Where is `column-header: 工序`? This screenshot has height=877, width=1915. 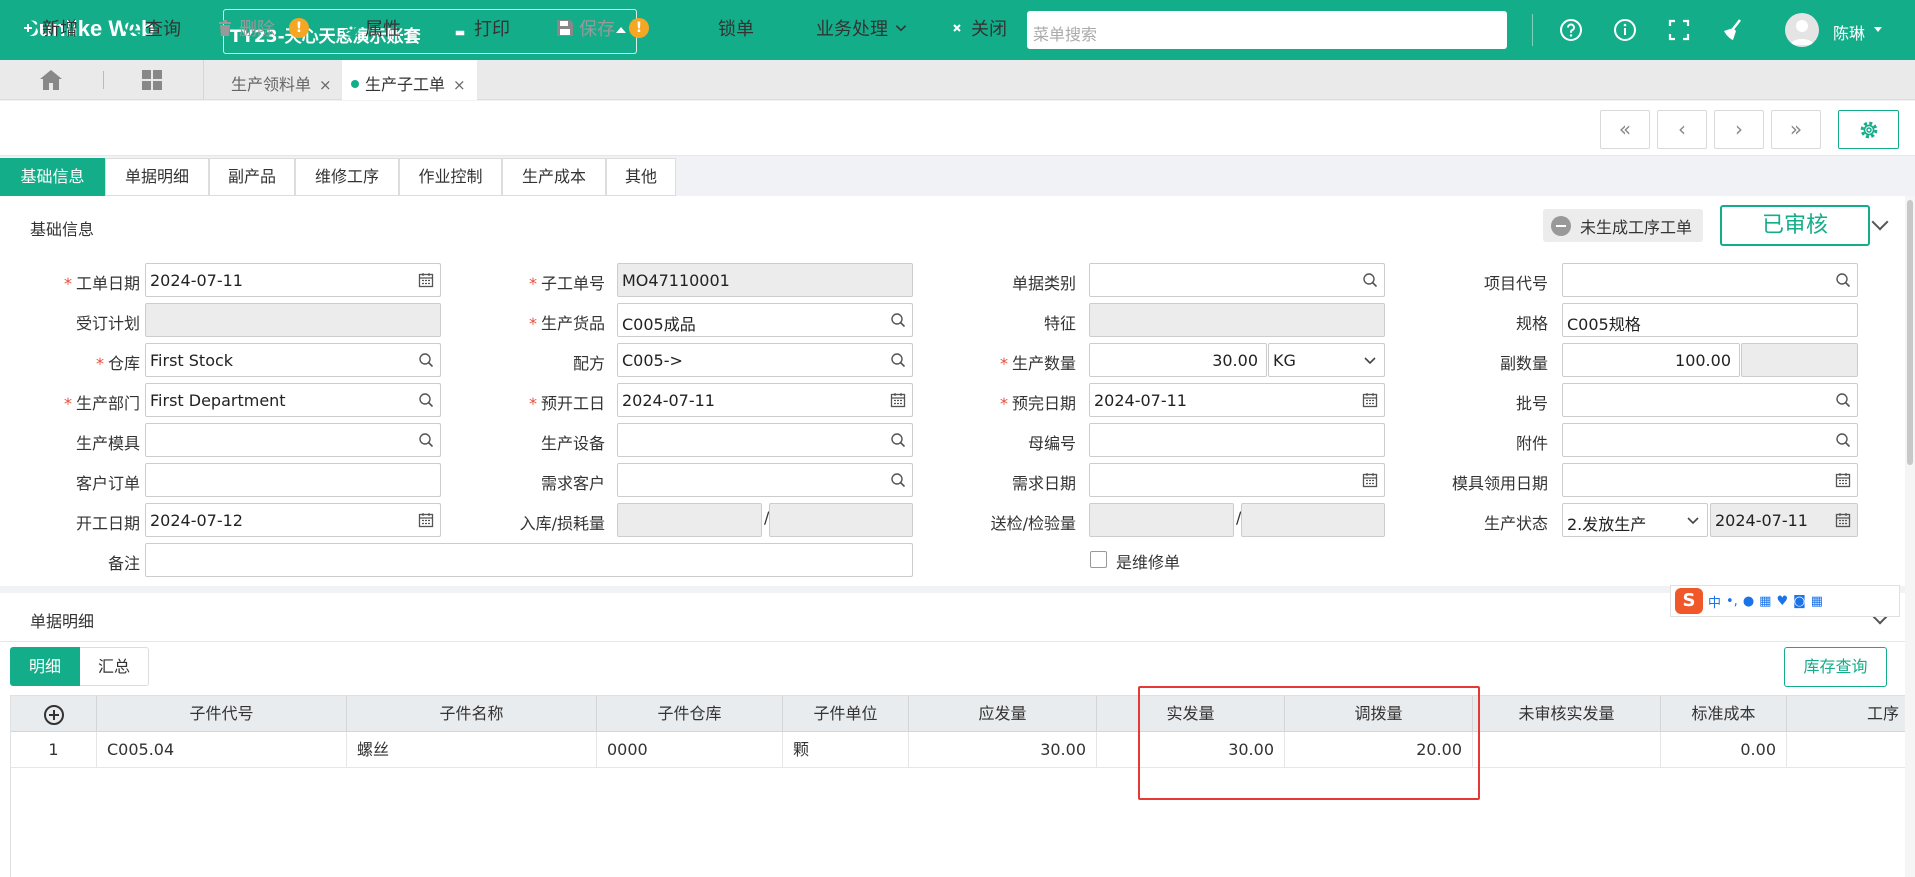
column-header: 工序 is located at coordinates (1846, 714).